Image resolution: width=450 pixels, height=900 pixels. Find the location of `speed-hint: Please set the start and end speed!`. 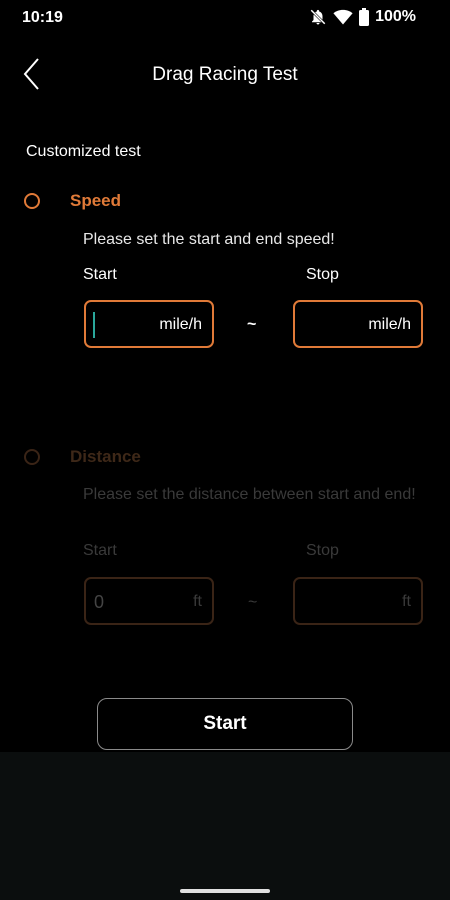

speed-hint: Please set the start and end speed! is located at coordinates (209, 239).